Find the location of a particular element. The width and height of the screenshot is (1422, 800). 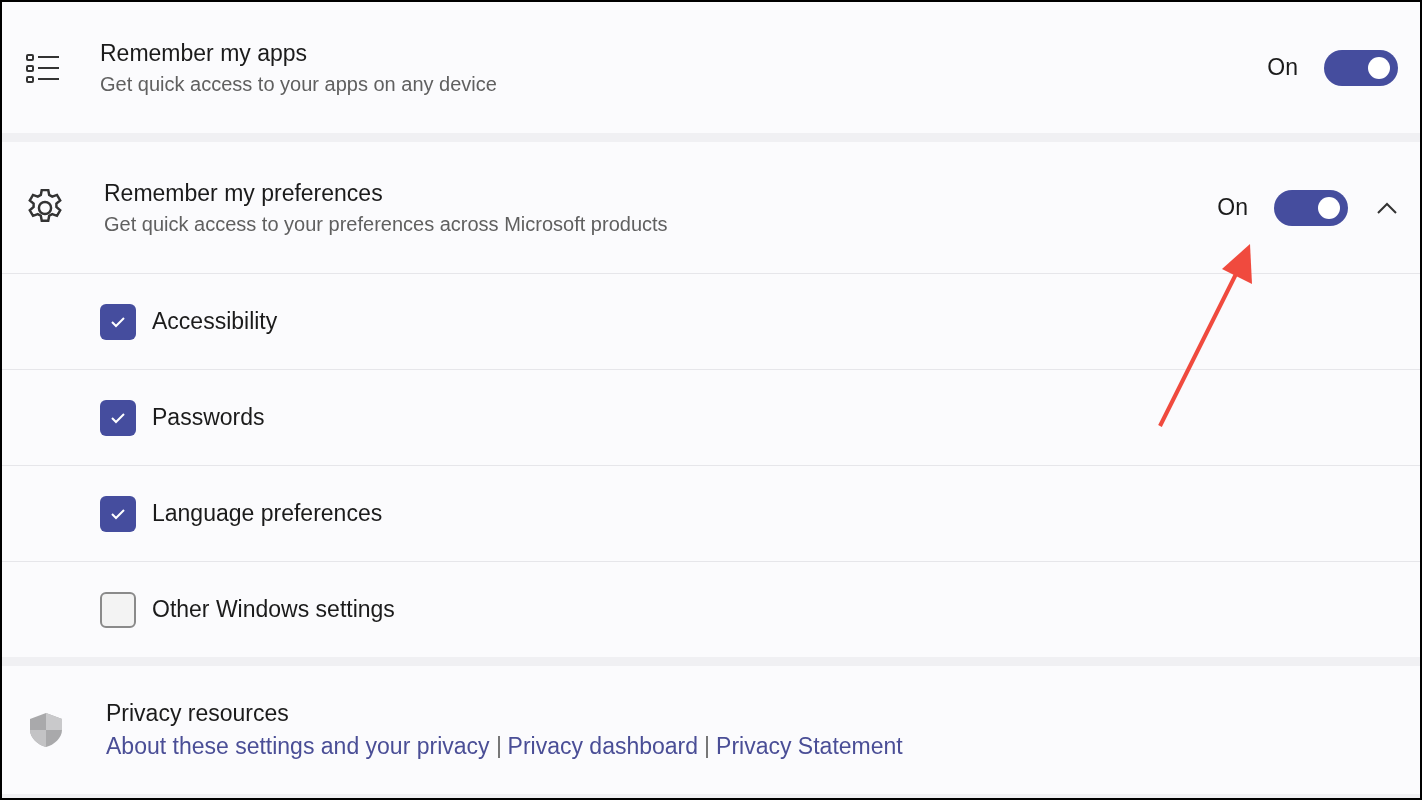

section-title: Privacy resources is located at coordinates (198, 713).